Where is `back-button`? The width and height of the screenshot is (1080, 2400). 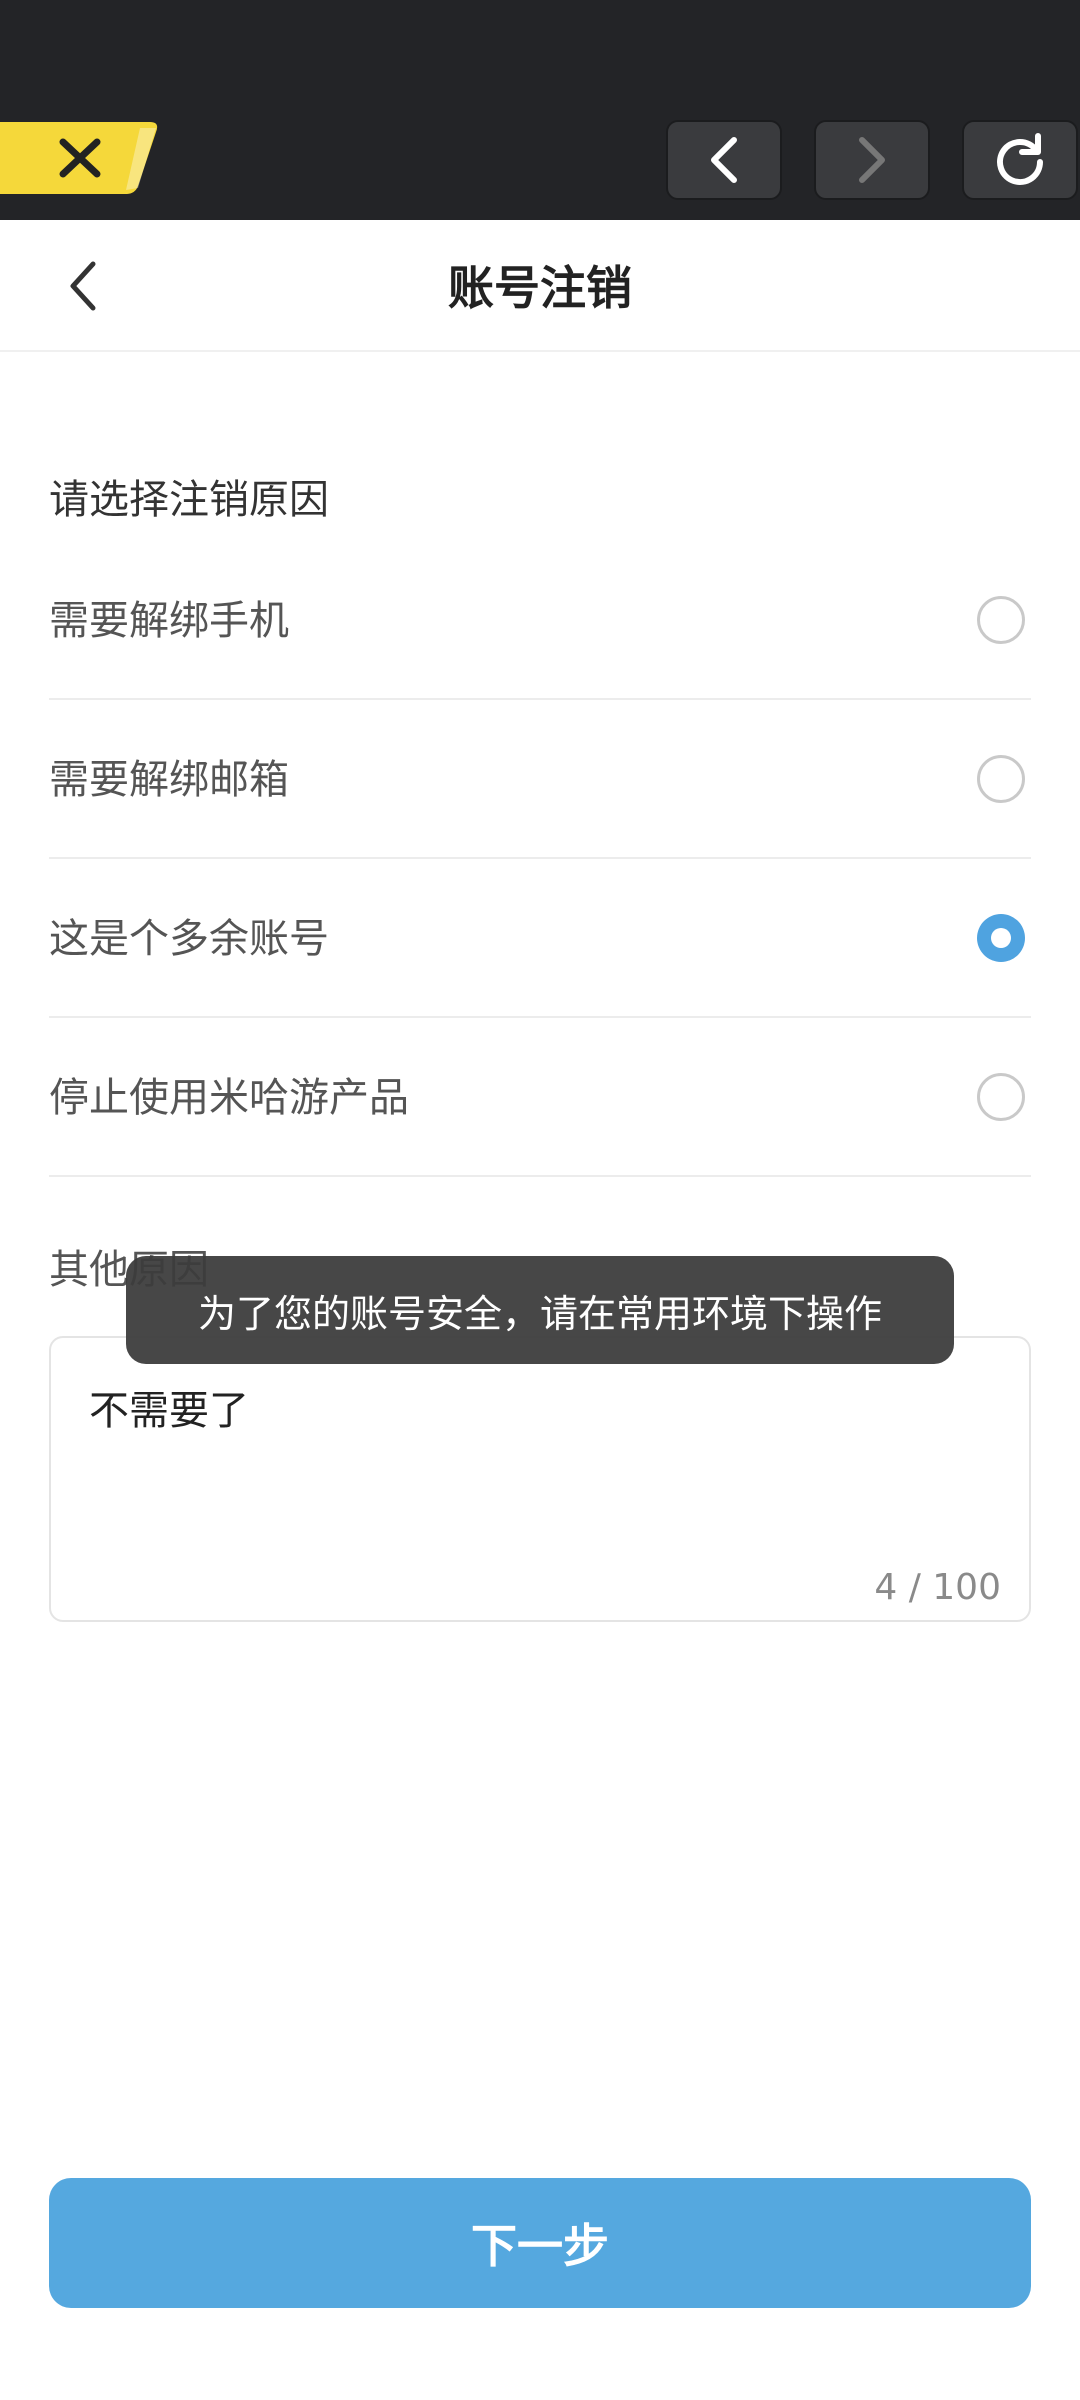 back-button is located at coordinates (83, 286).